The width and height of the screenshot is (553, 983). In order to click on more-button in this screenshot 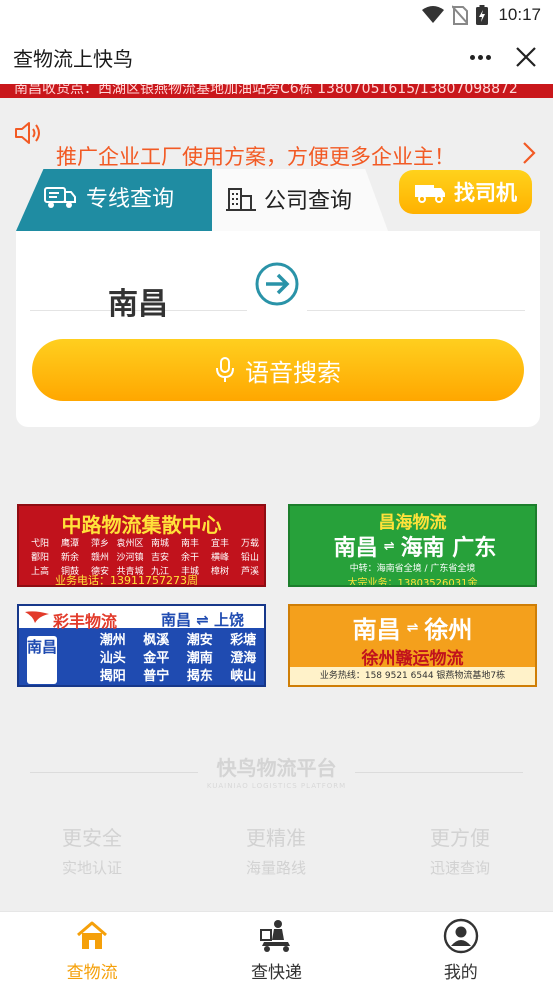, I will do `click(480, 57)`.